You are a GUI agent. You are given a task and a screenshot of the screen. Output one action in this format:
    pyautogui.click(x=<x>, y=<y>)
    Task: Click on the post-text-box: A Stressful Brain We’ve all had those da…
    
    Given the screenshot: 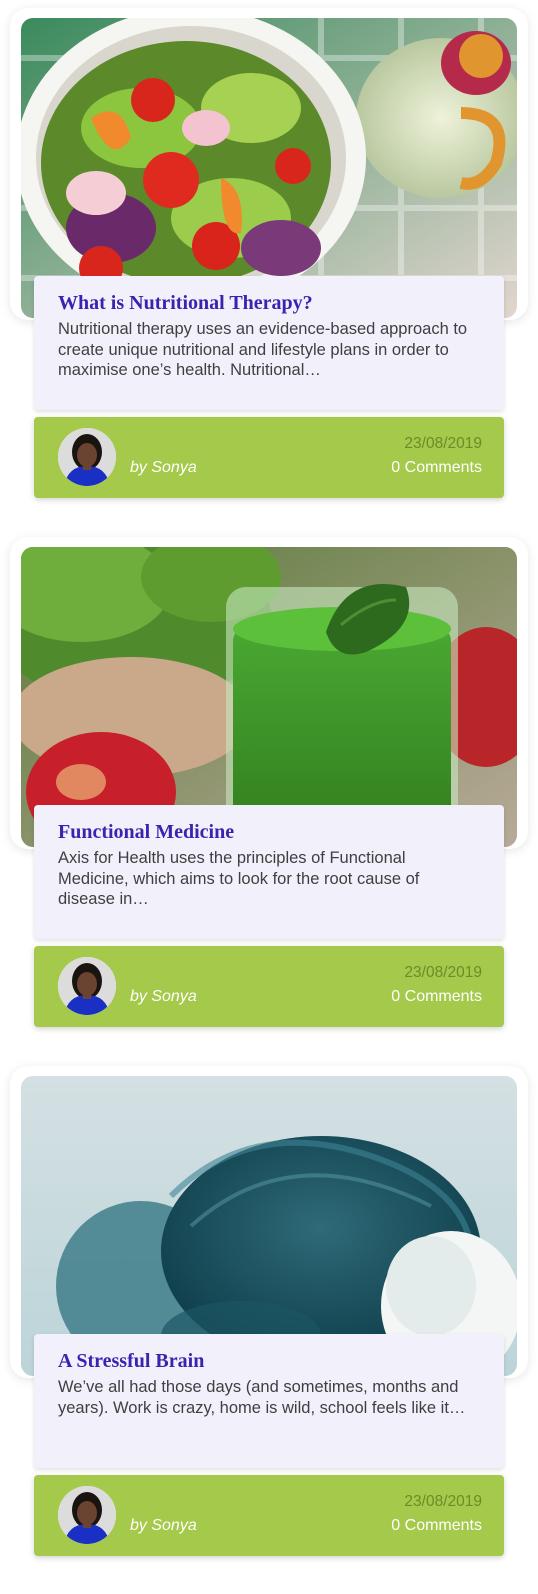 What is the action you would take?
    pyautogui.click(x=269, y=1401)
    